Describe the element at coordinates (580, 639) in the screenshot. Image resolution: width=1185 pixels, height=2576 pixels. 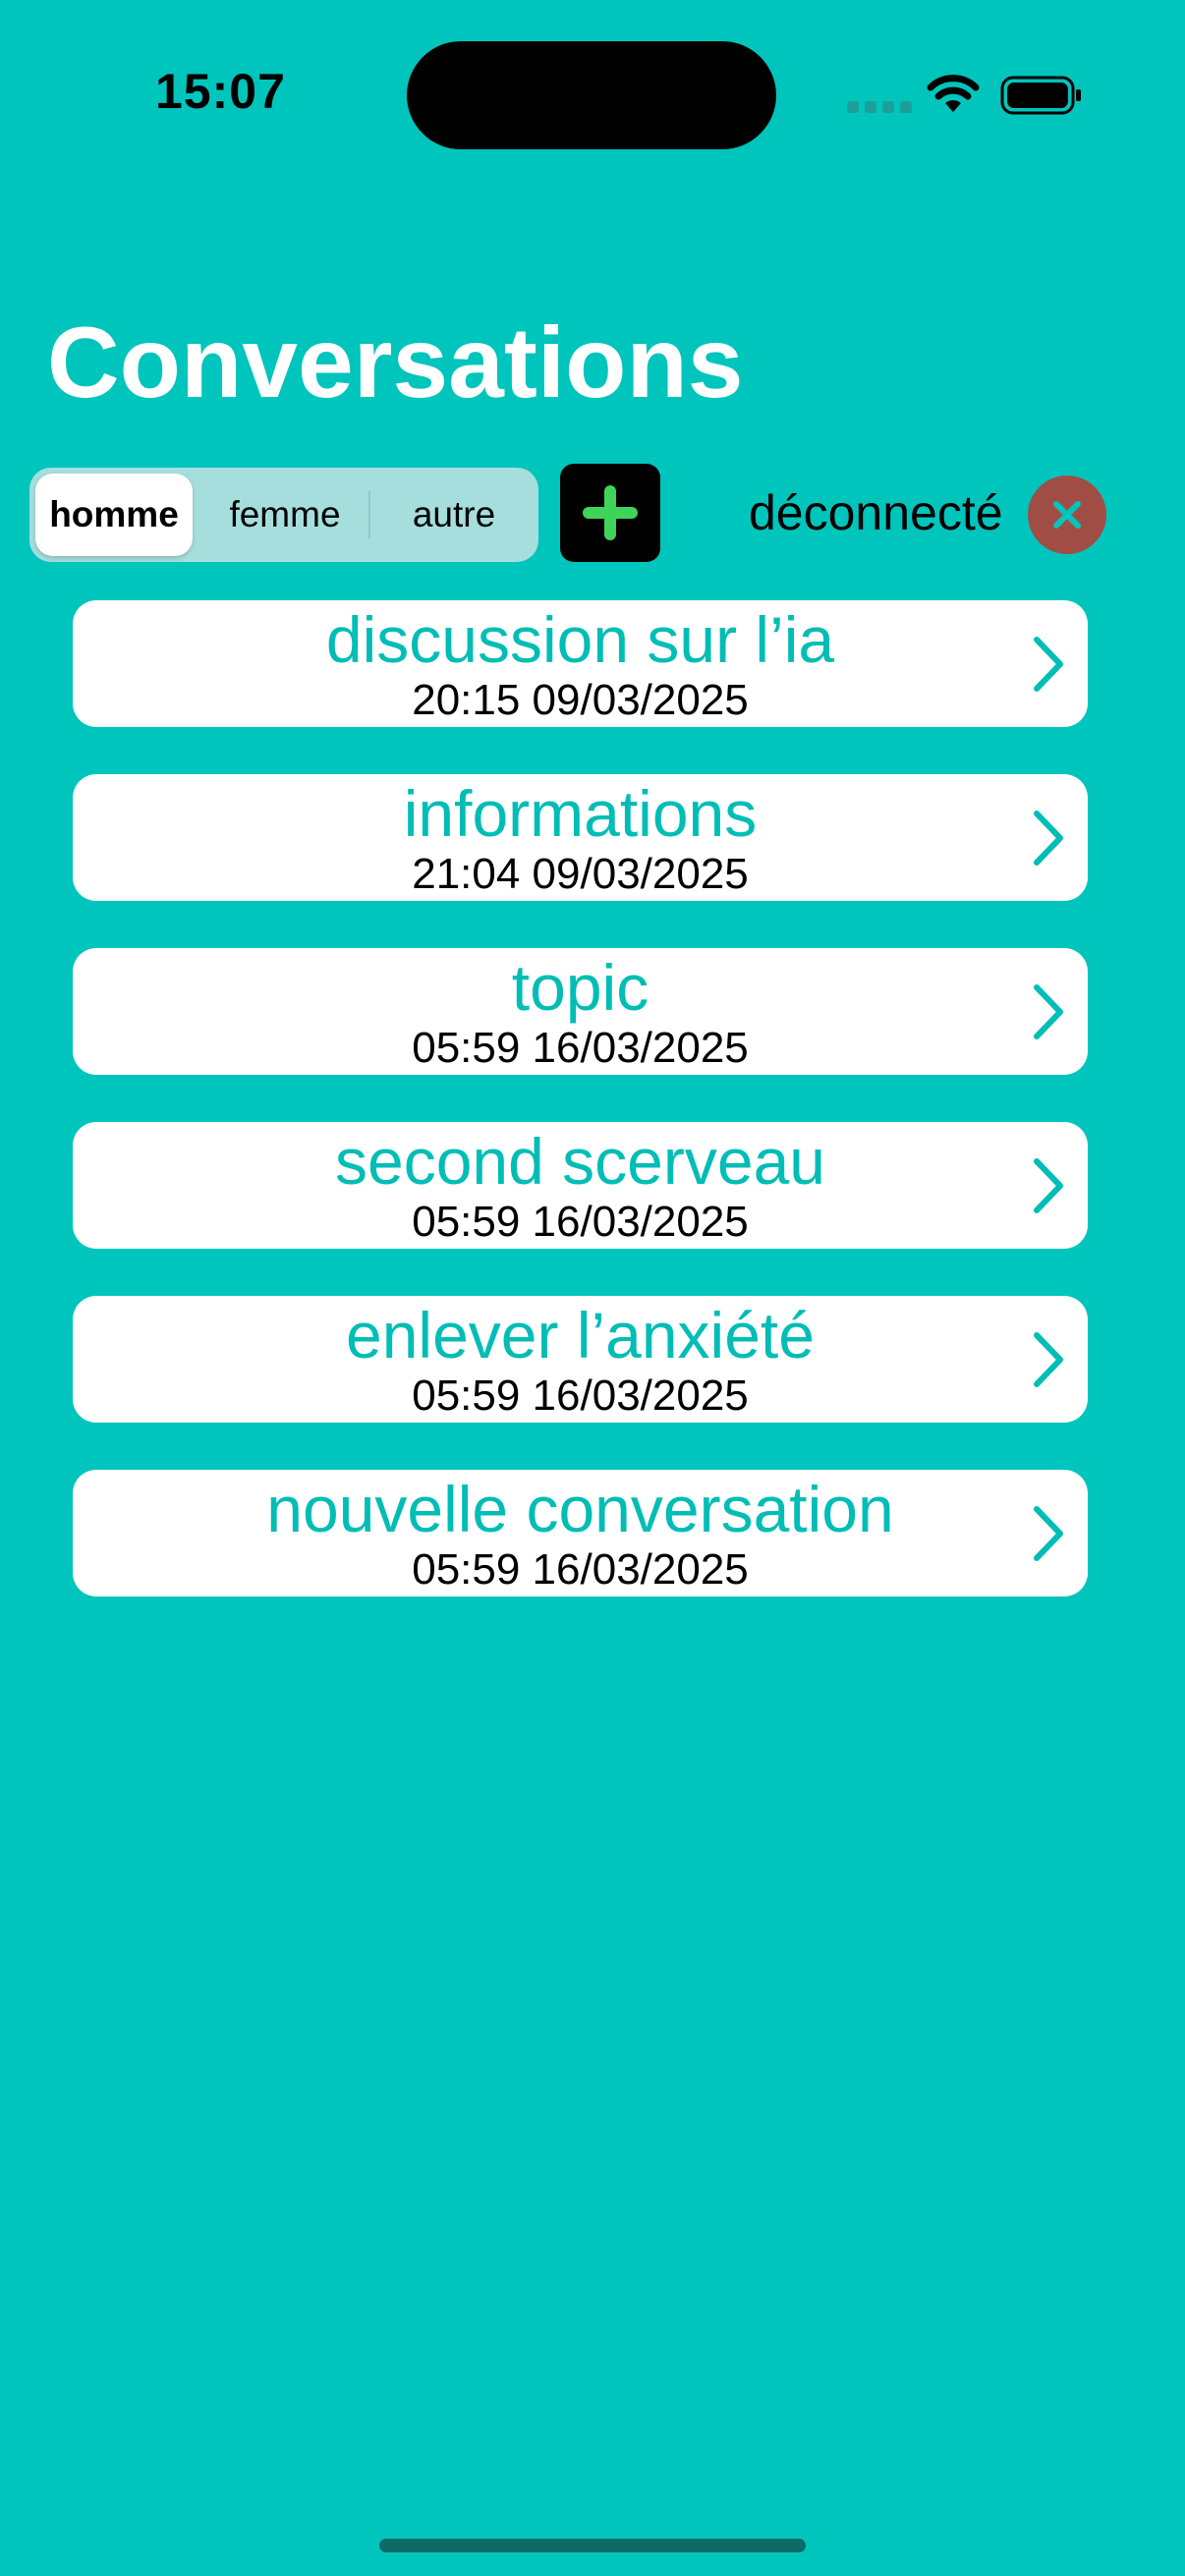
I see `conversation-title: discussion sur l’ia` at that location.